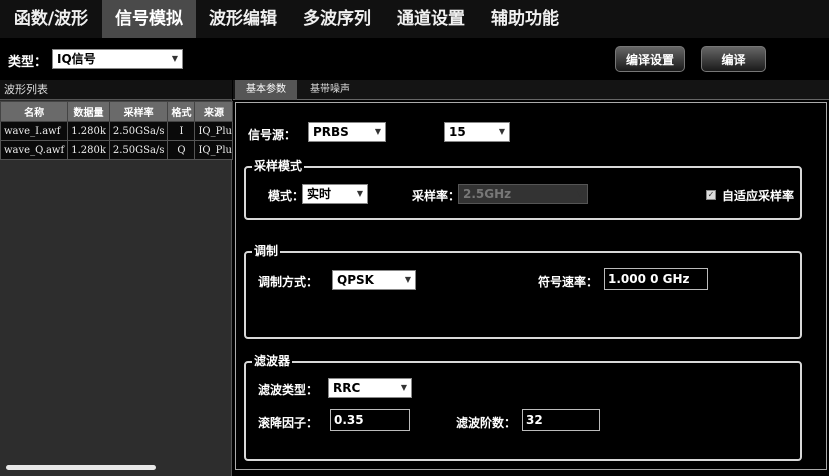 The width and height of the screenshot is (829, 476). What do you see at coordinates (288, 423) in the screenshot?
I see `rolloff-factor-label: 滚降因子：` at bounding box center [288, 423].